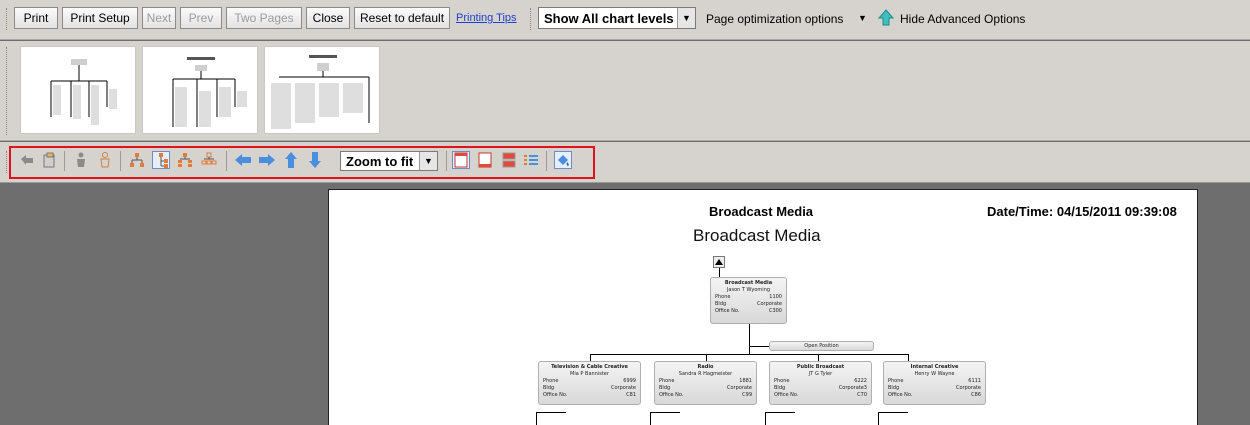 This screenshot has width=1250, height=425. I want to click on node-name: Broadcast Media, so click(748, 283).